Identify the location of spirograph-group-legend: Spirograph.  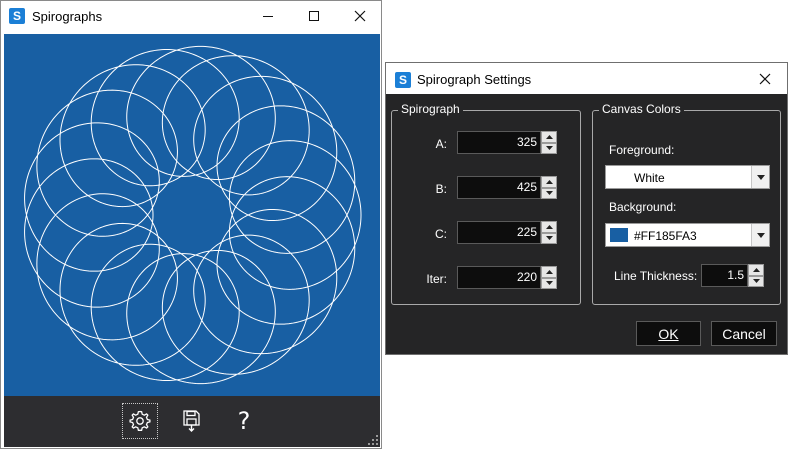
(430, 109).